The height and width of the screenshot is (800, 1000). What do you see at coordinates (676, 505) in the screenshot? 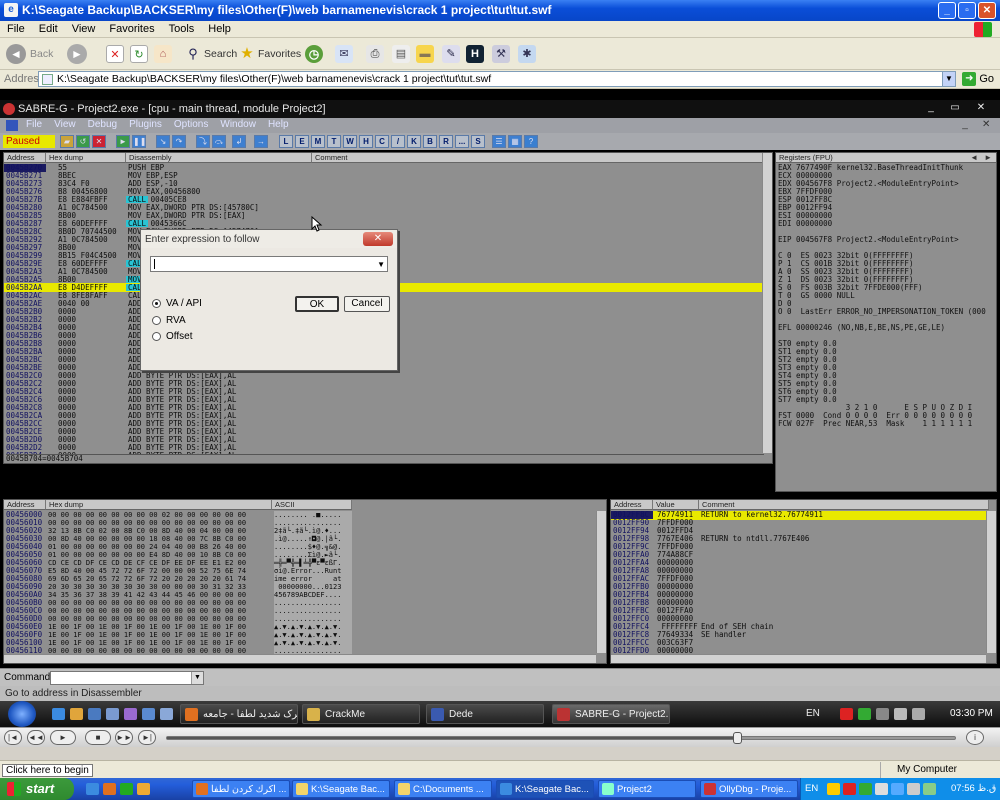
I see `stack-value-header: Value` at bounding box center [676, 505].